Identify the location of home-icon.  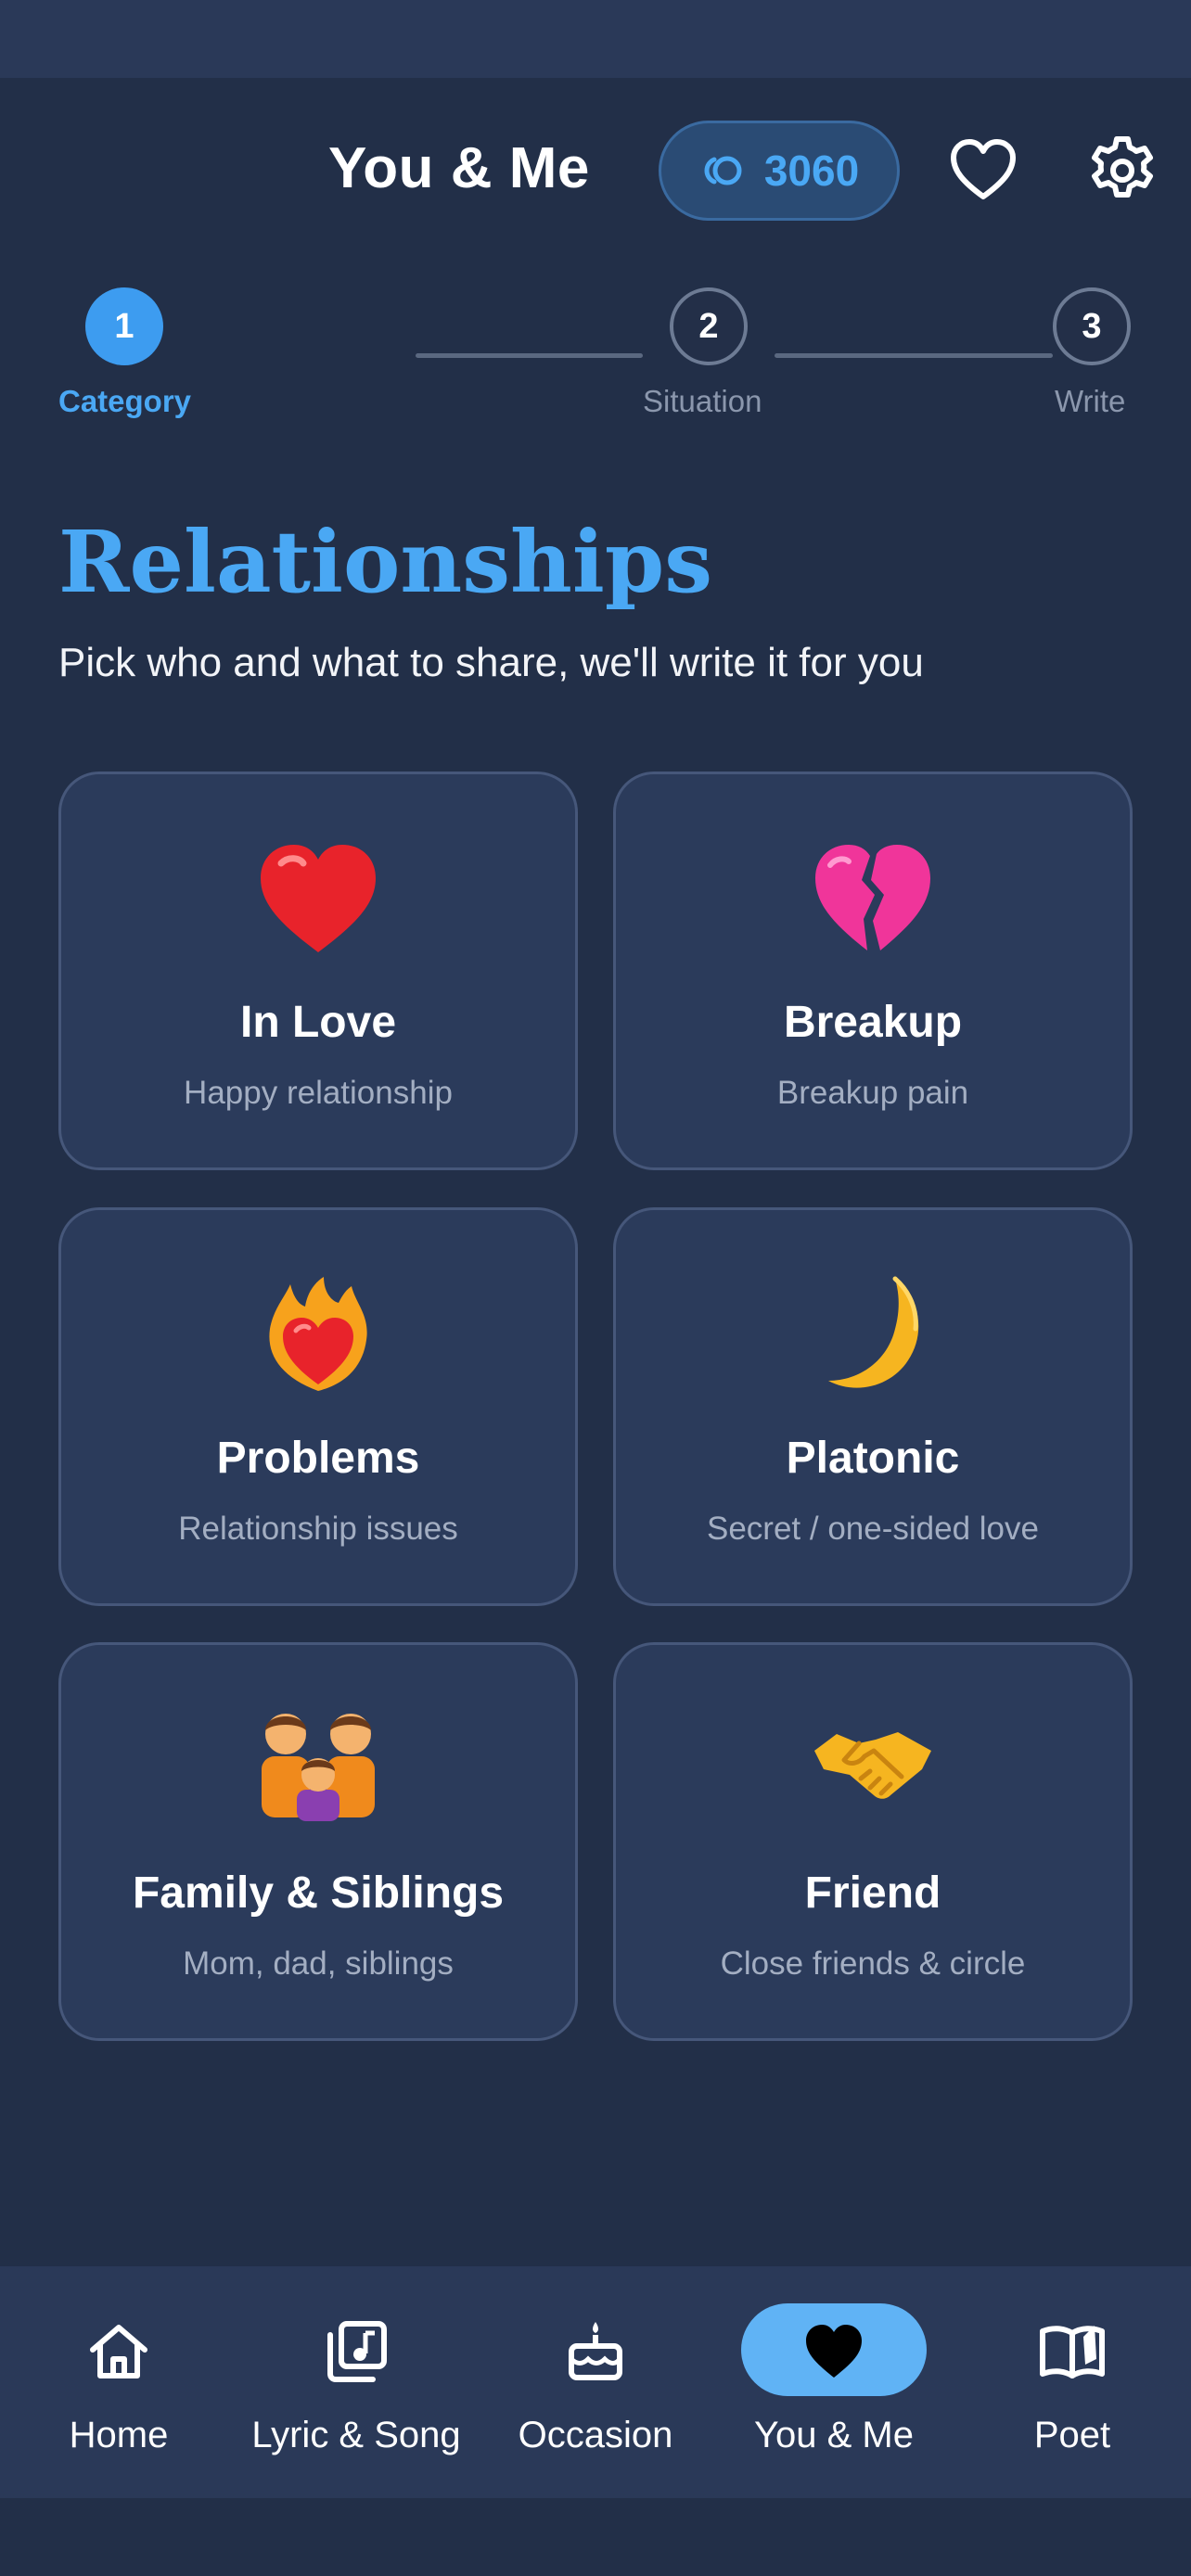
(118, 2352).